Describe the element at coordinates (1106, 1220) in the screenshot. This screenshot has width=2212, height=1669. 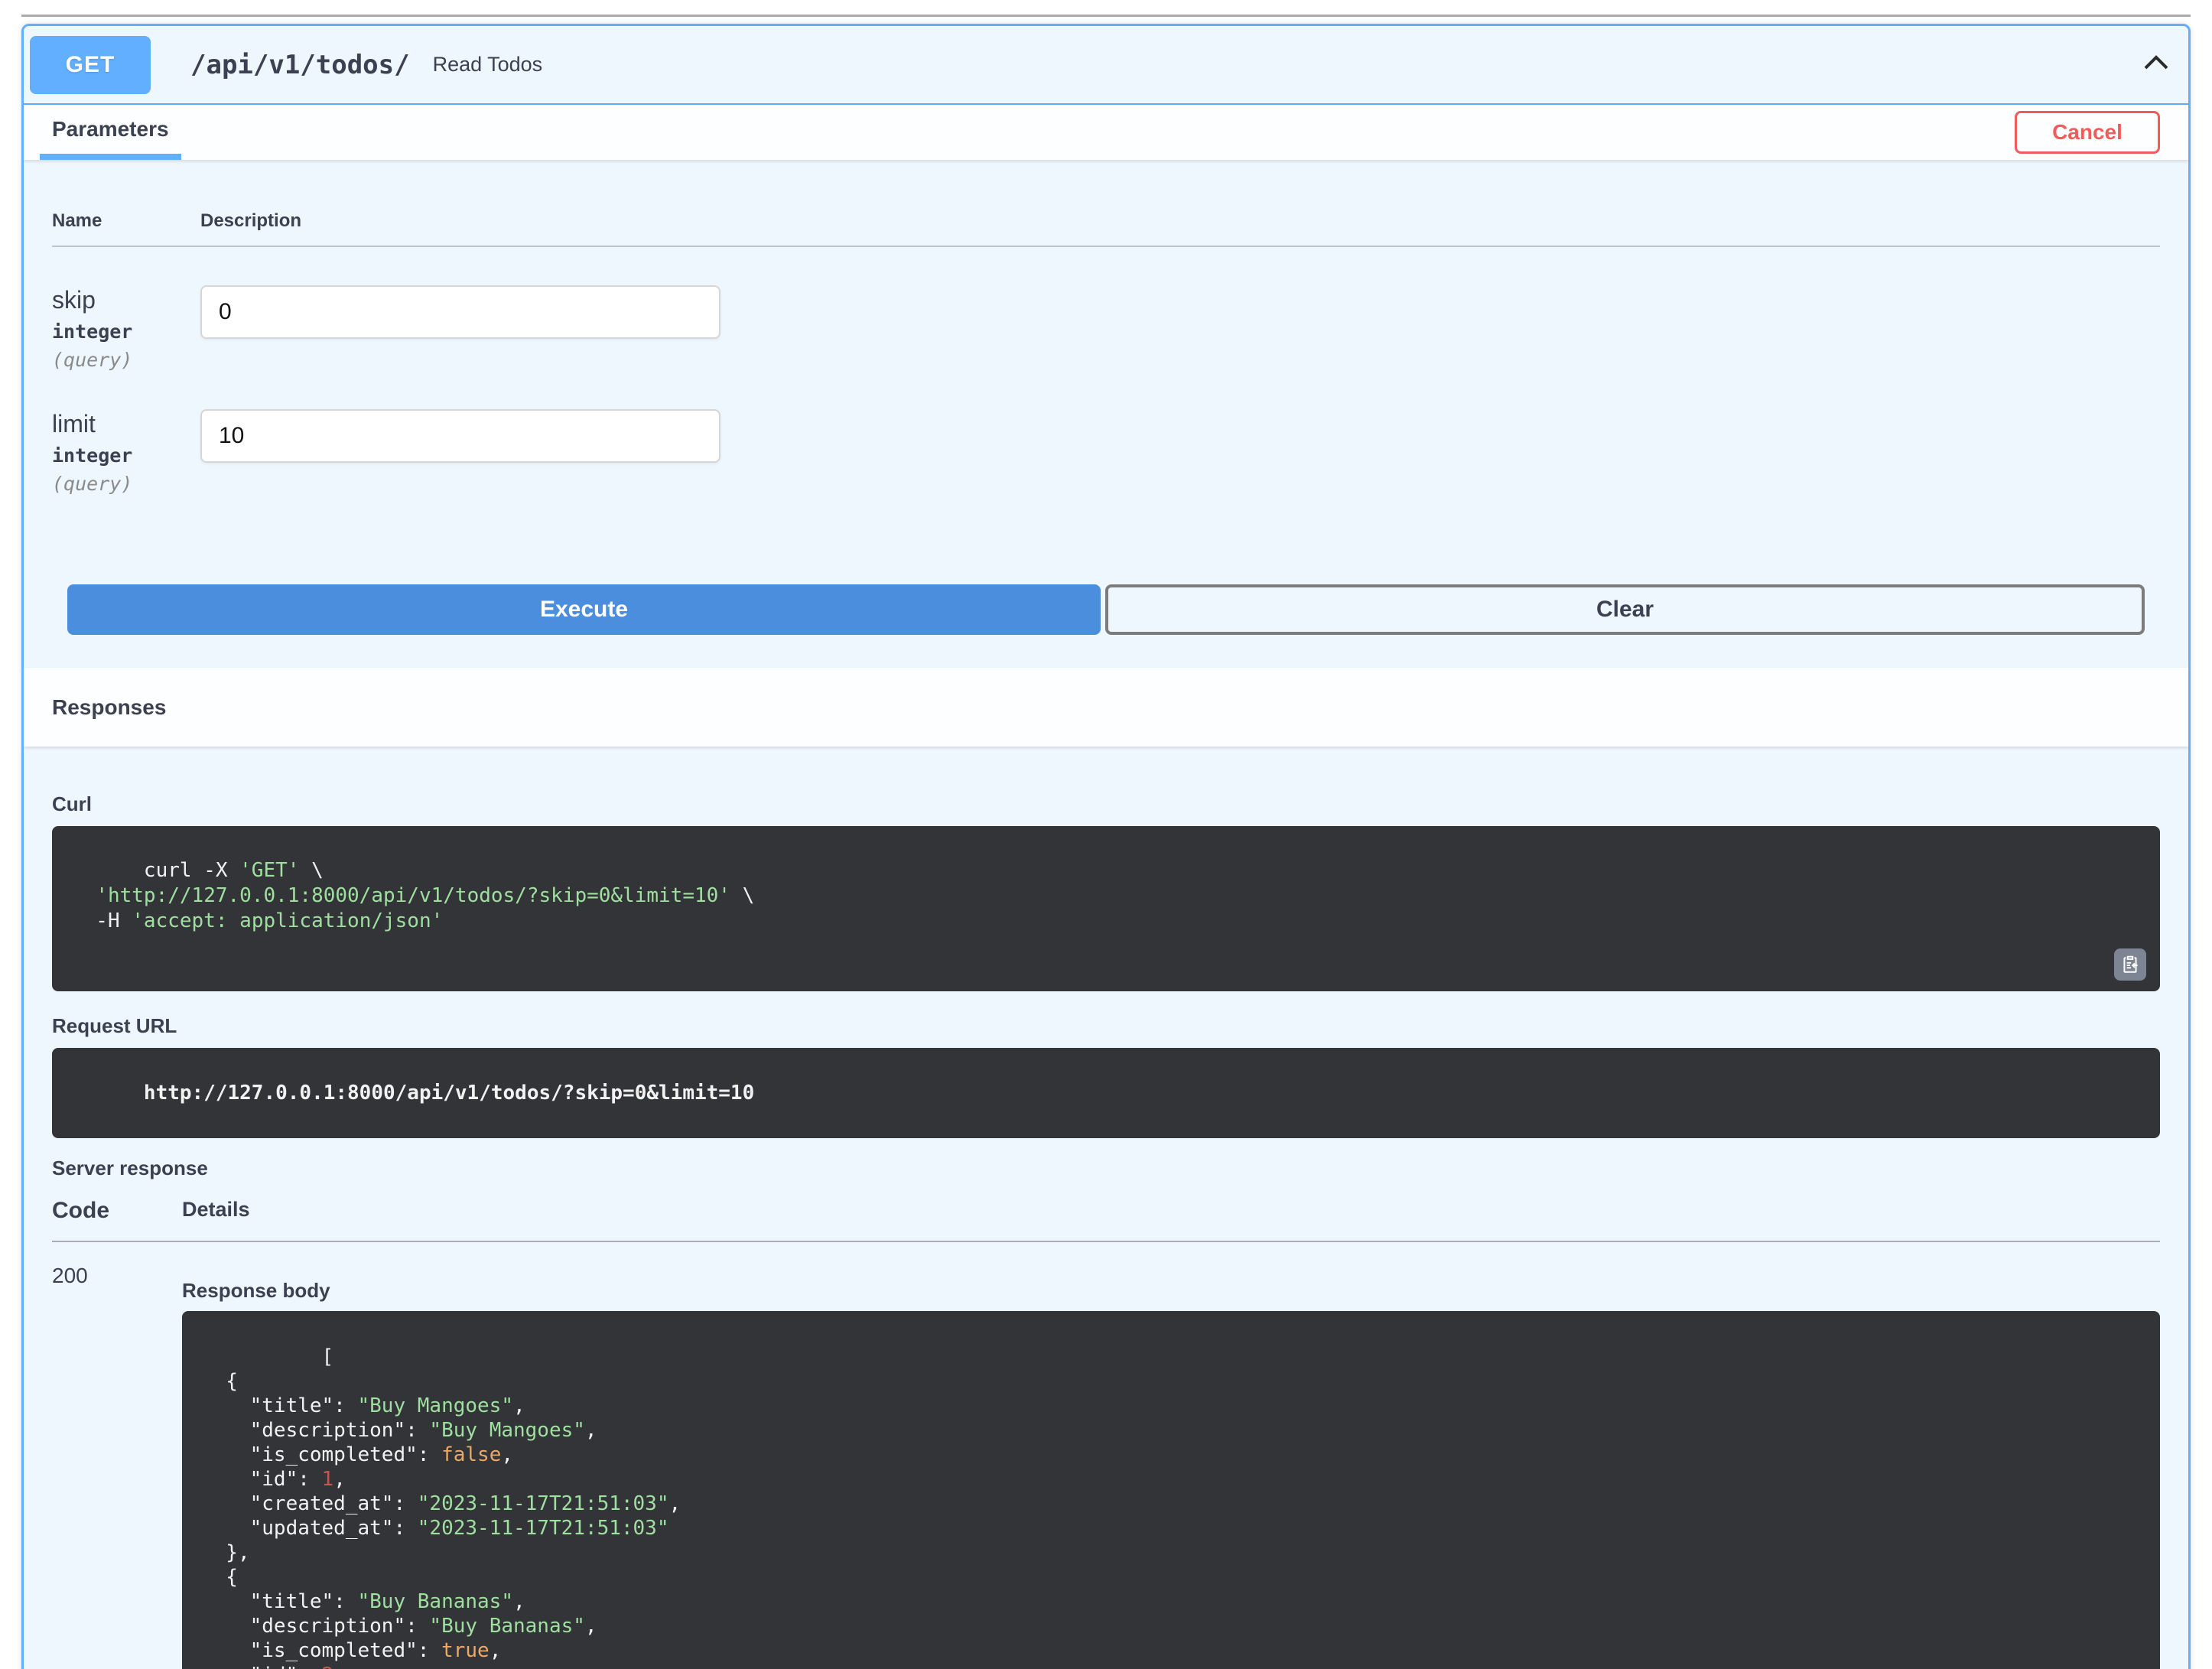
I see `server-response-table-head: Code Details` at that location.